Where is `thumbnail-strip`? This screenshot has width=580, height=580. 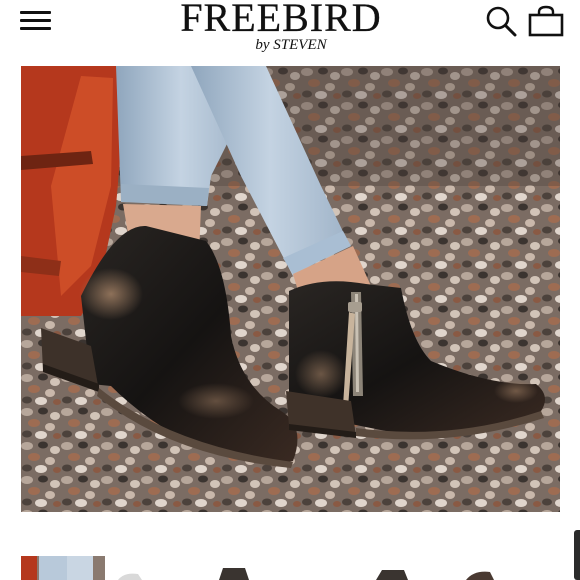
thumbnail-strip is located at coordinates (290, 568).